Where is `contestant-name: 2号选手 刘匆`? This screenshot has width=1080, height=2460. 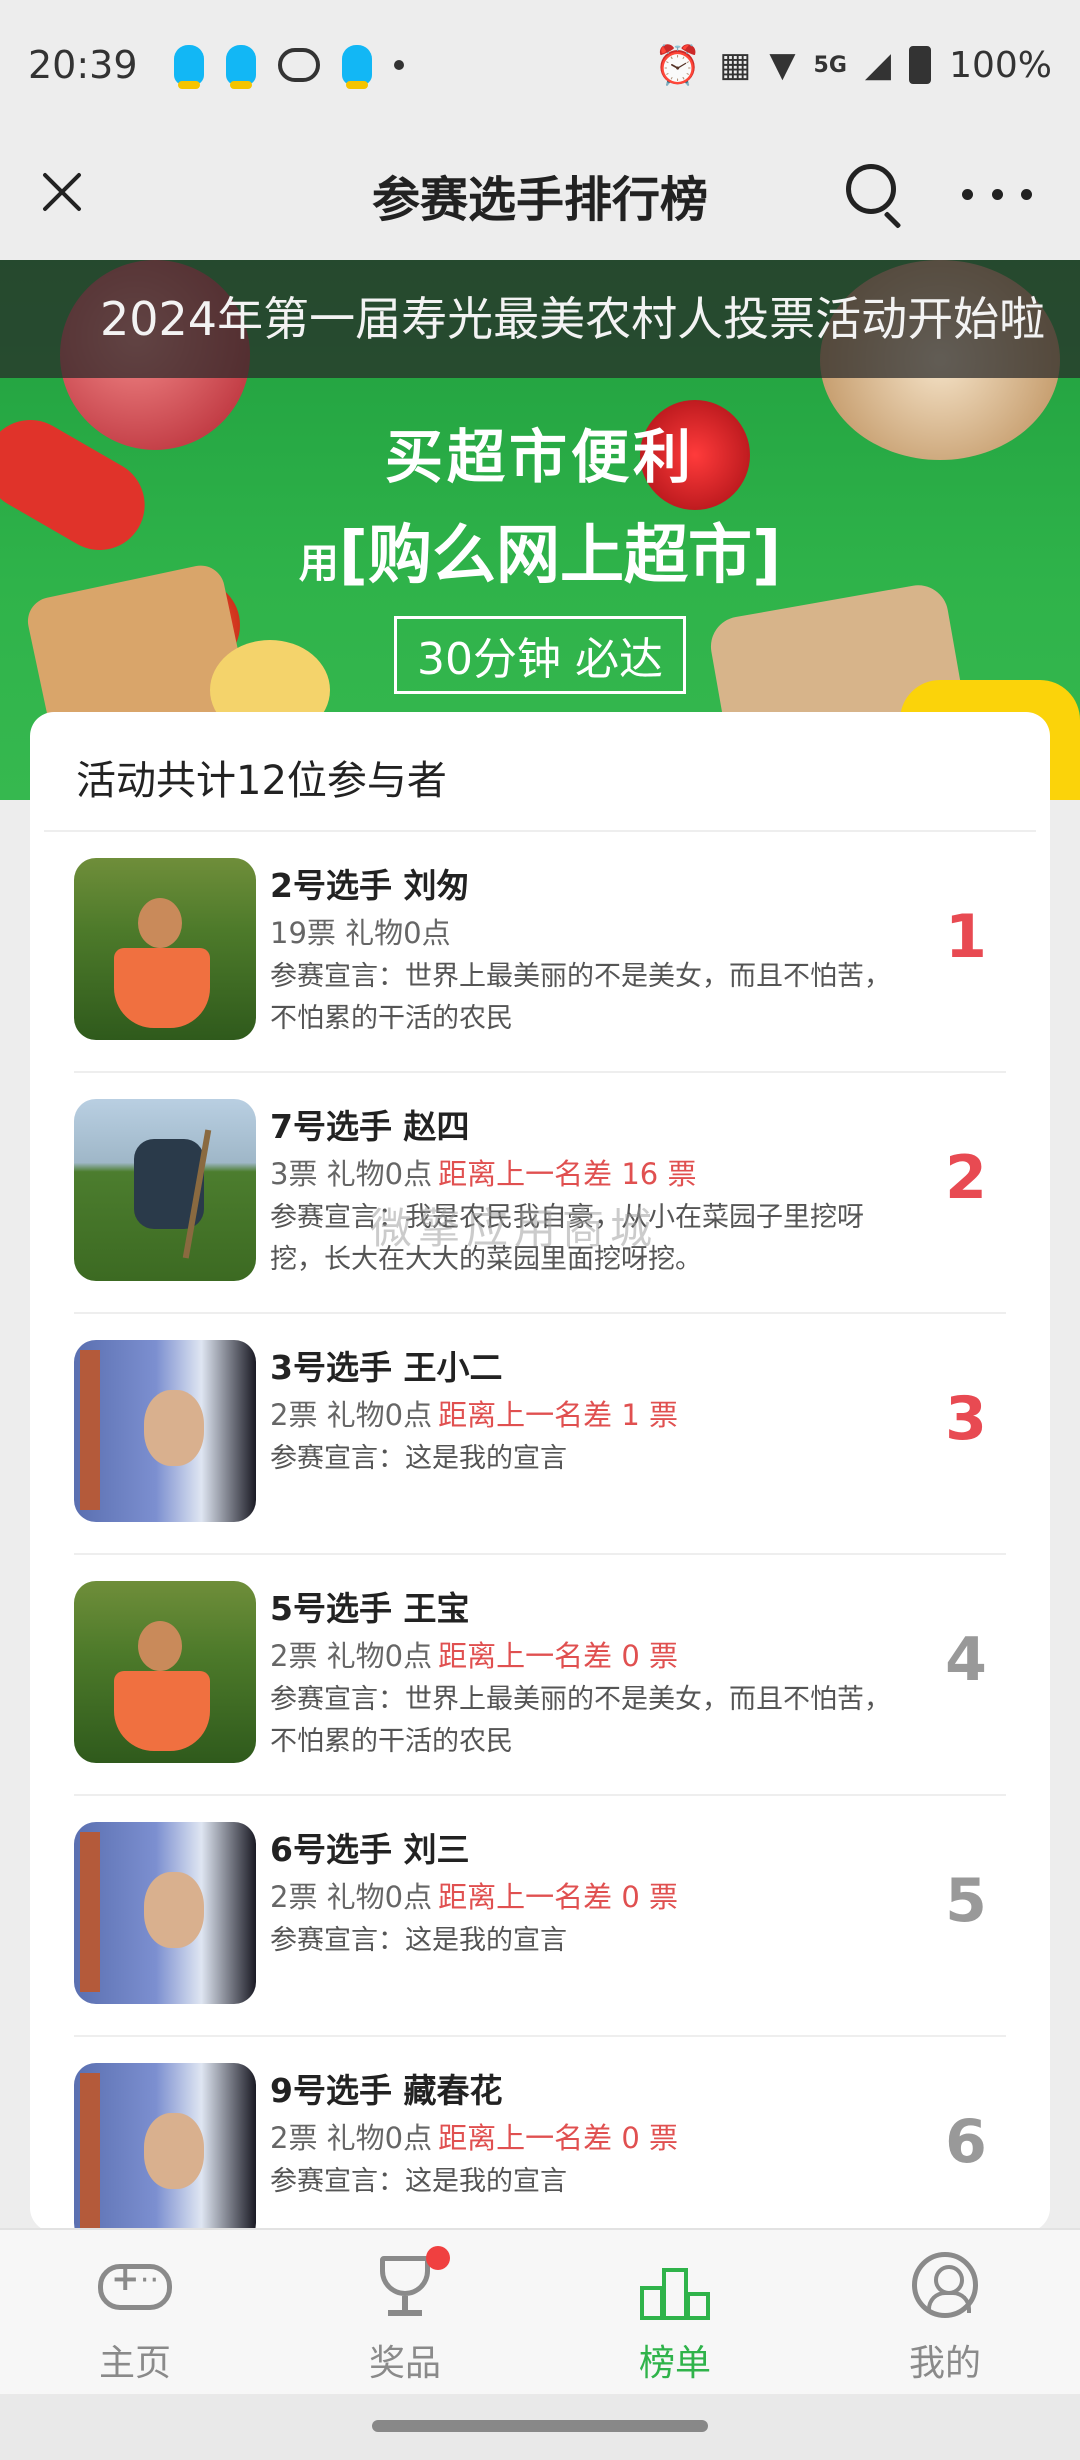
contestant-name: 2号选手 刘匆 is located at coordinates (370, 885).